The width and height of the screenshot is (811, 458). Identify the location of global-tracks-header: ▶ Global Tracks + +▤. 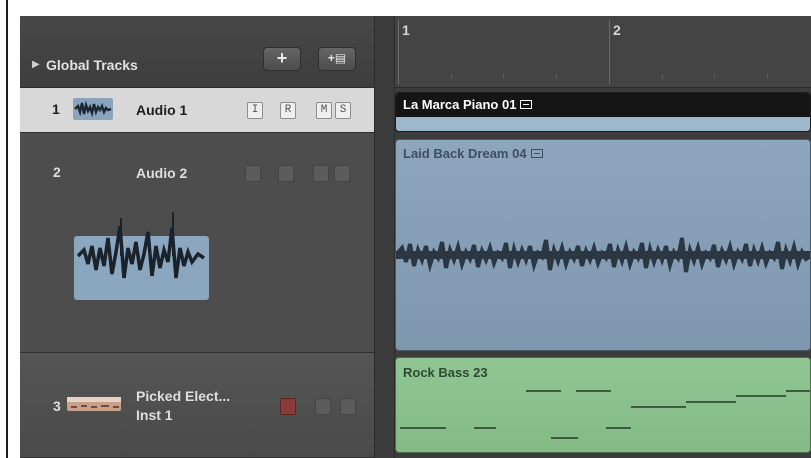
(197, 52).